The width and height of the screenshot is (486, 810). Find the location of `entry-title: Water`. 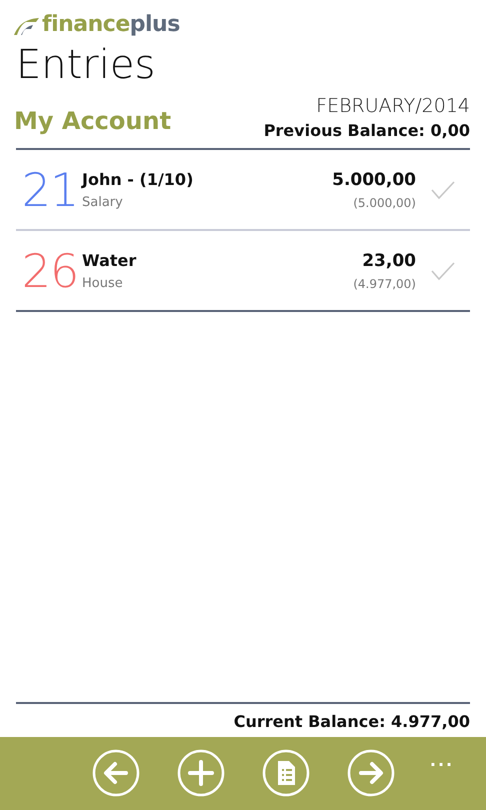

entry-title: Water is located at coordinates (110, 260).